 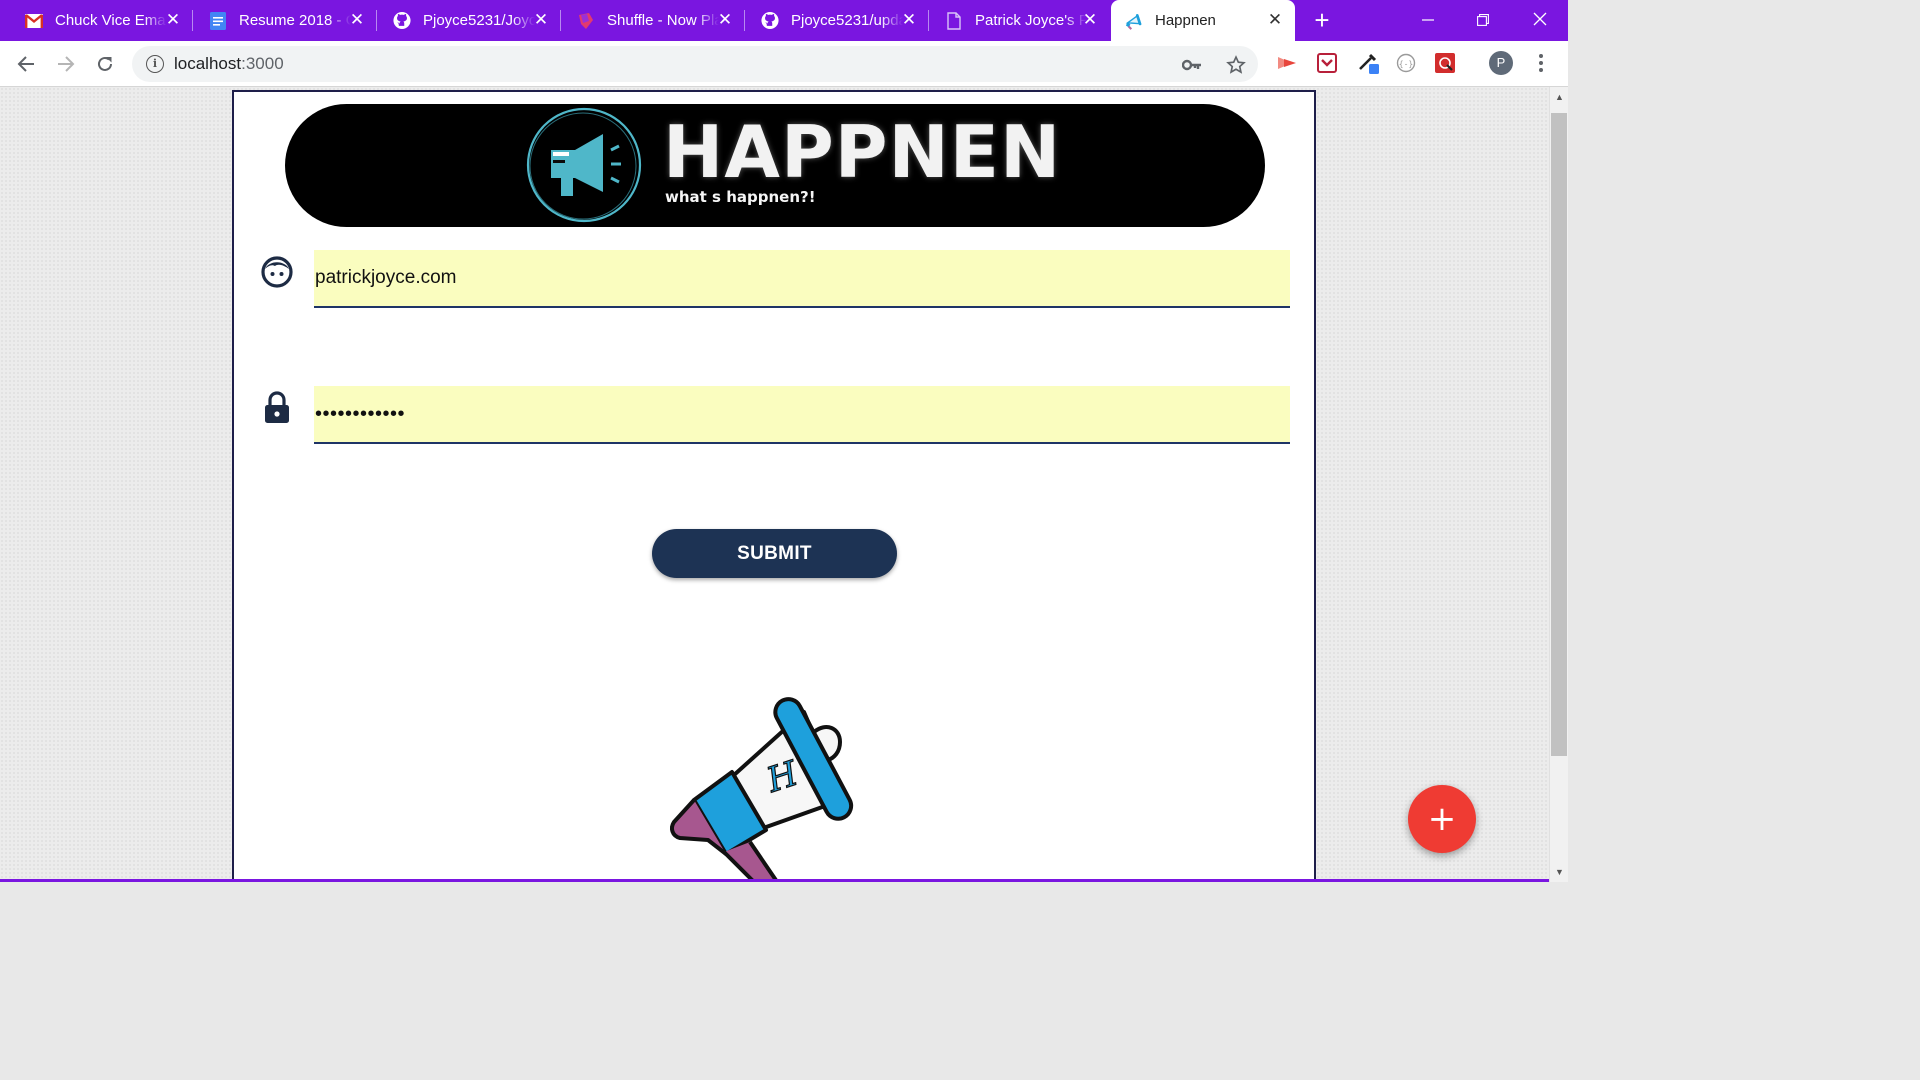 I want to click on minimize-icon, so click(x=1428, y=20).